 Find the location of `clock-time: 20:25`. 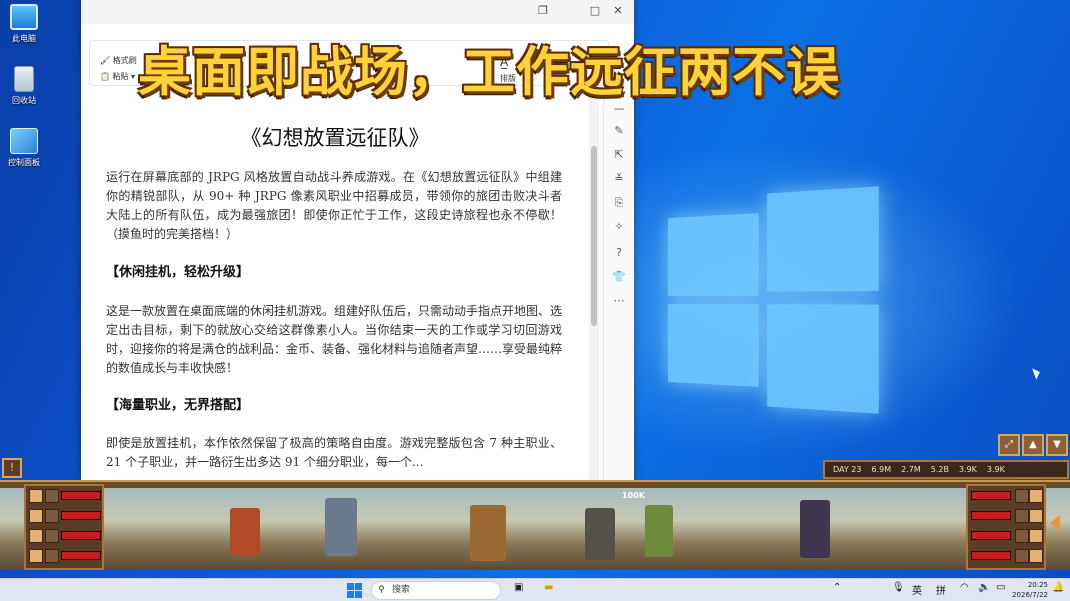

clock-time: 20:25 is located at coordinates (1037, 585).